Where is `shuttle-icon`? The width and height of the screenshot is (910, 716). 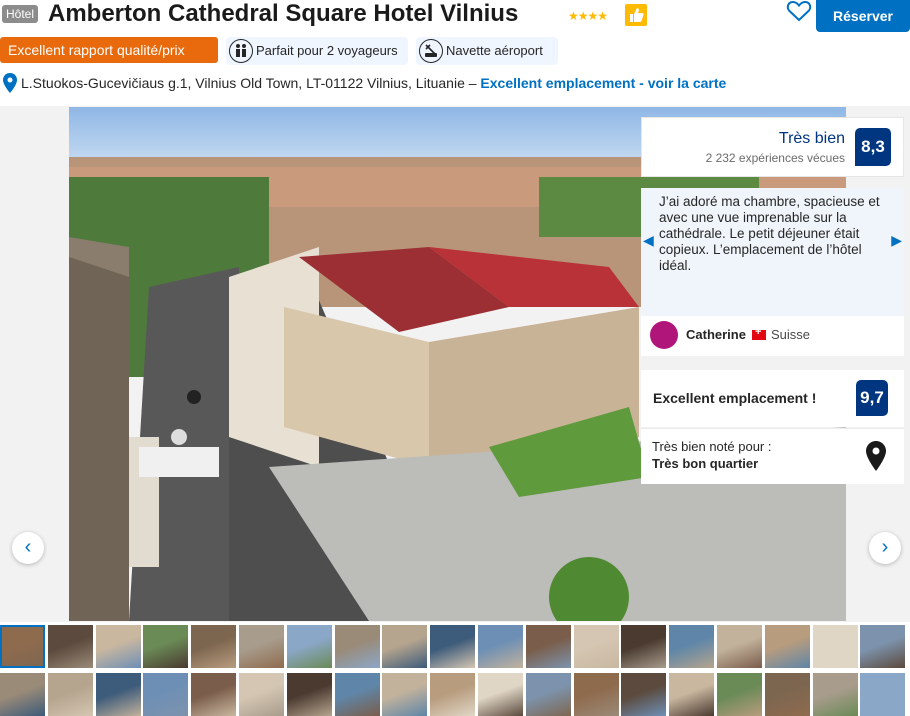
shuttle-icon is located at coordinates (431, 51).